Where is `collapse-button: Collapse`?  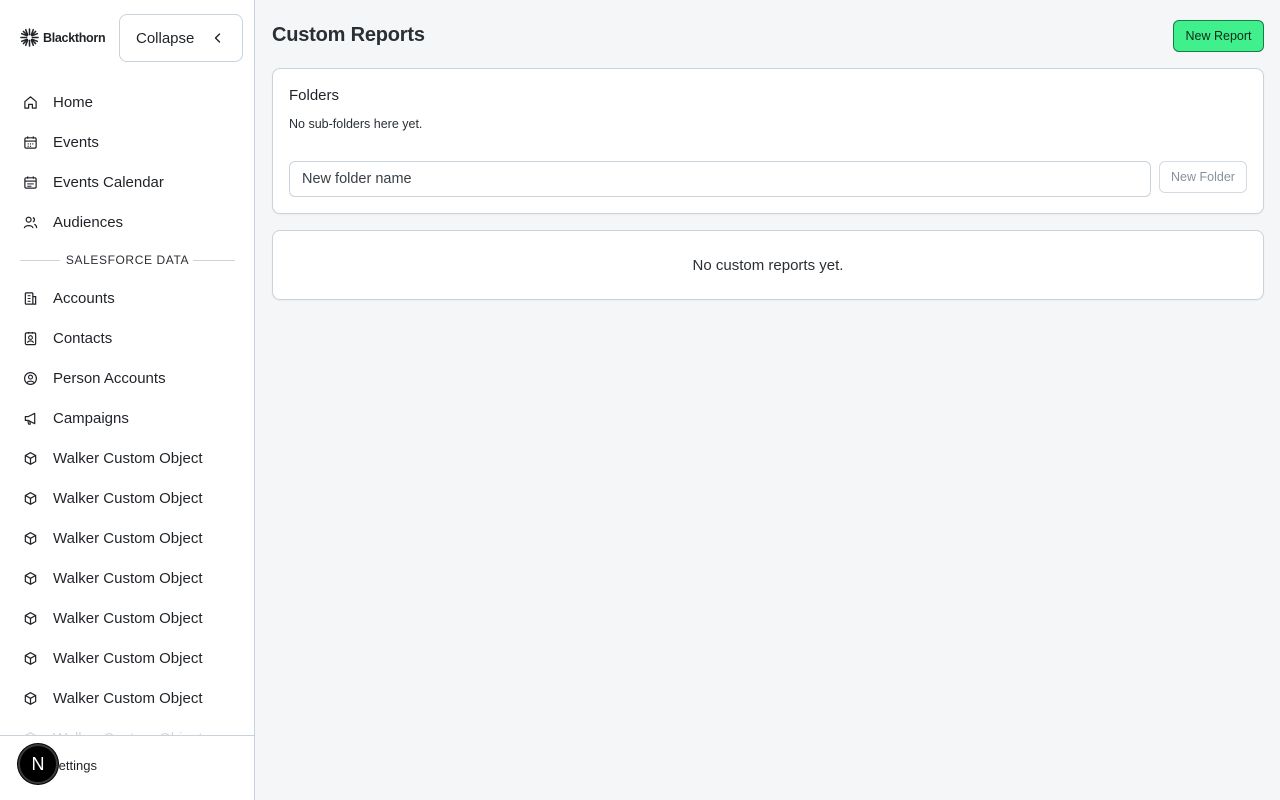 collapse-button: Collapse is located at coordinates (181, 38).